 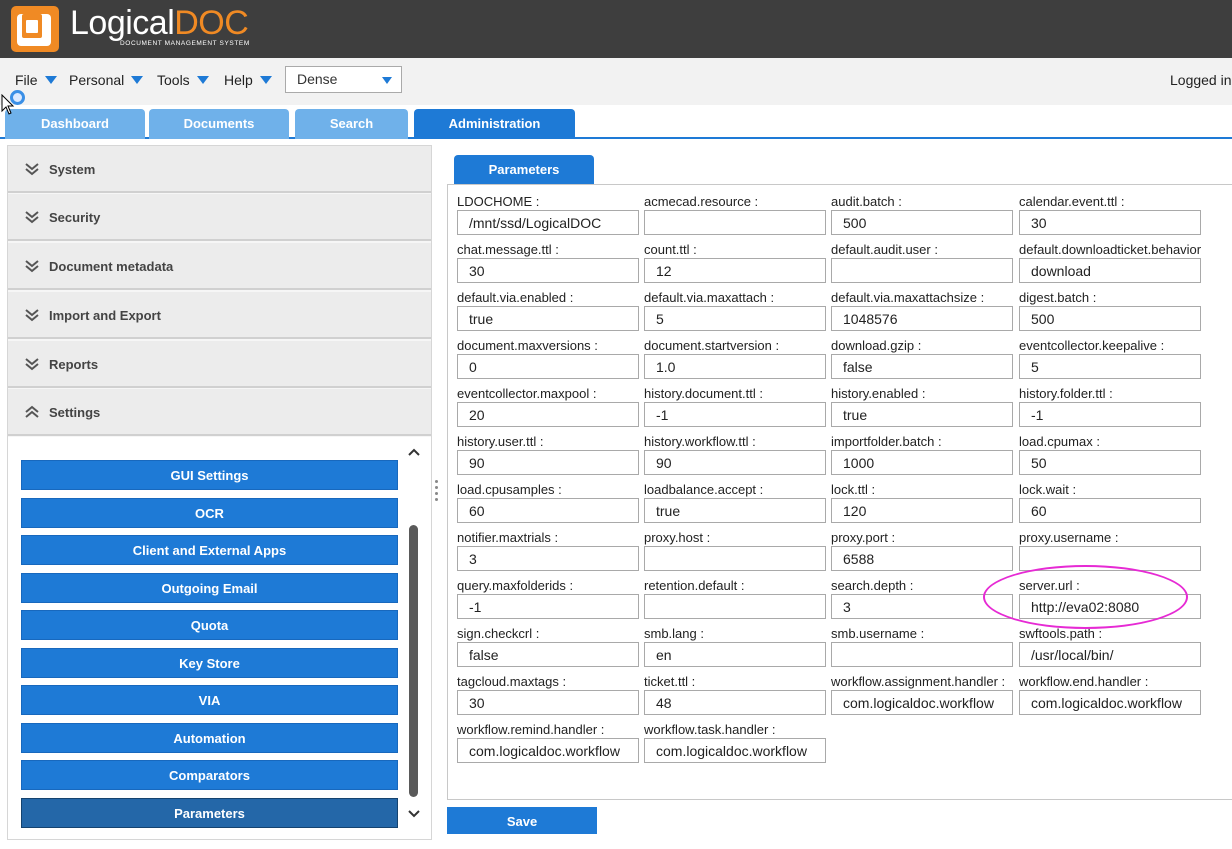 I want to click on param-field-smb-username: smb.username :, so click(x=922, y=646).